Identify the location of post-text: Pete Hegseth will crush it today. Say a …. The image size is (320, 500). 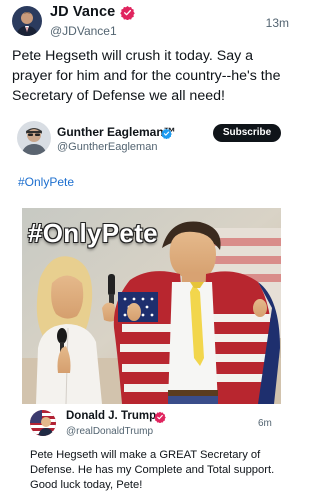
(146, 76).